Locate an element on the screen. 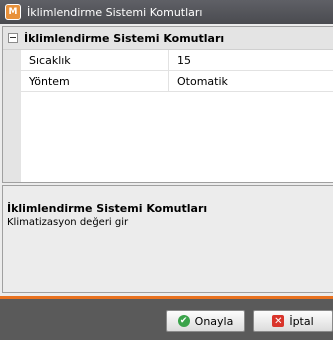  close-icon: ✕ is located at coordinates (278, 321).